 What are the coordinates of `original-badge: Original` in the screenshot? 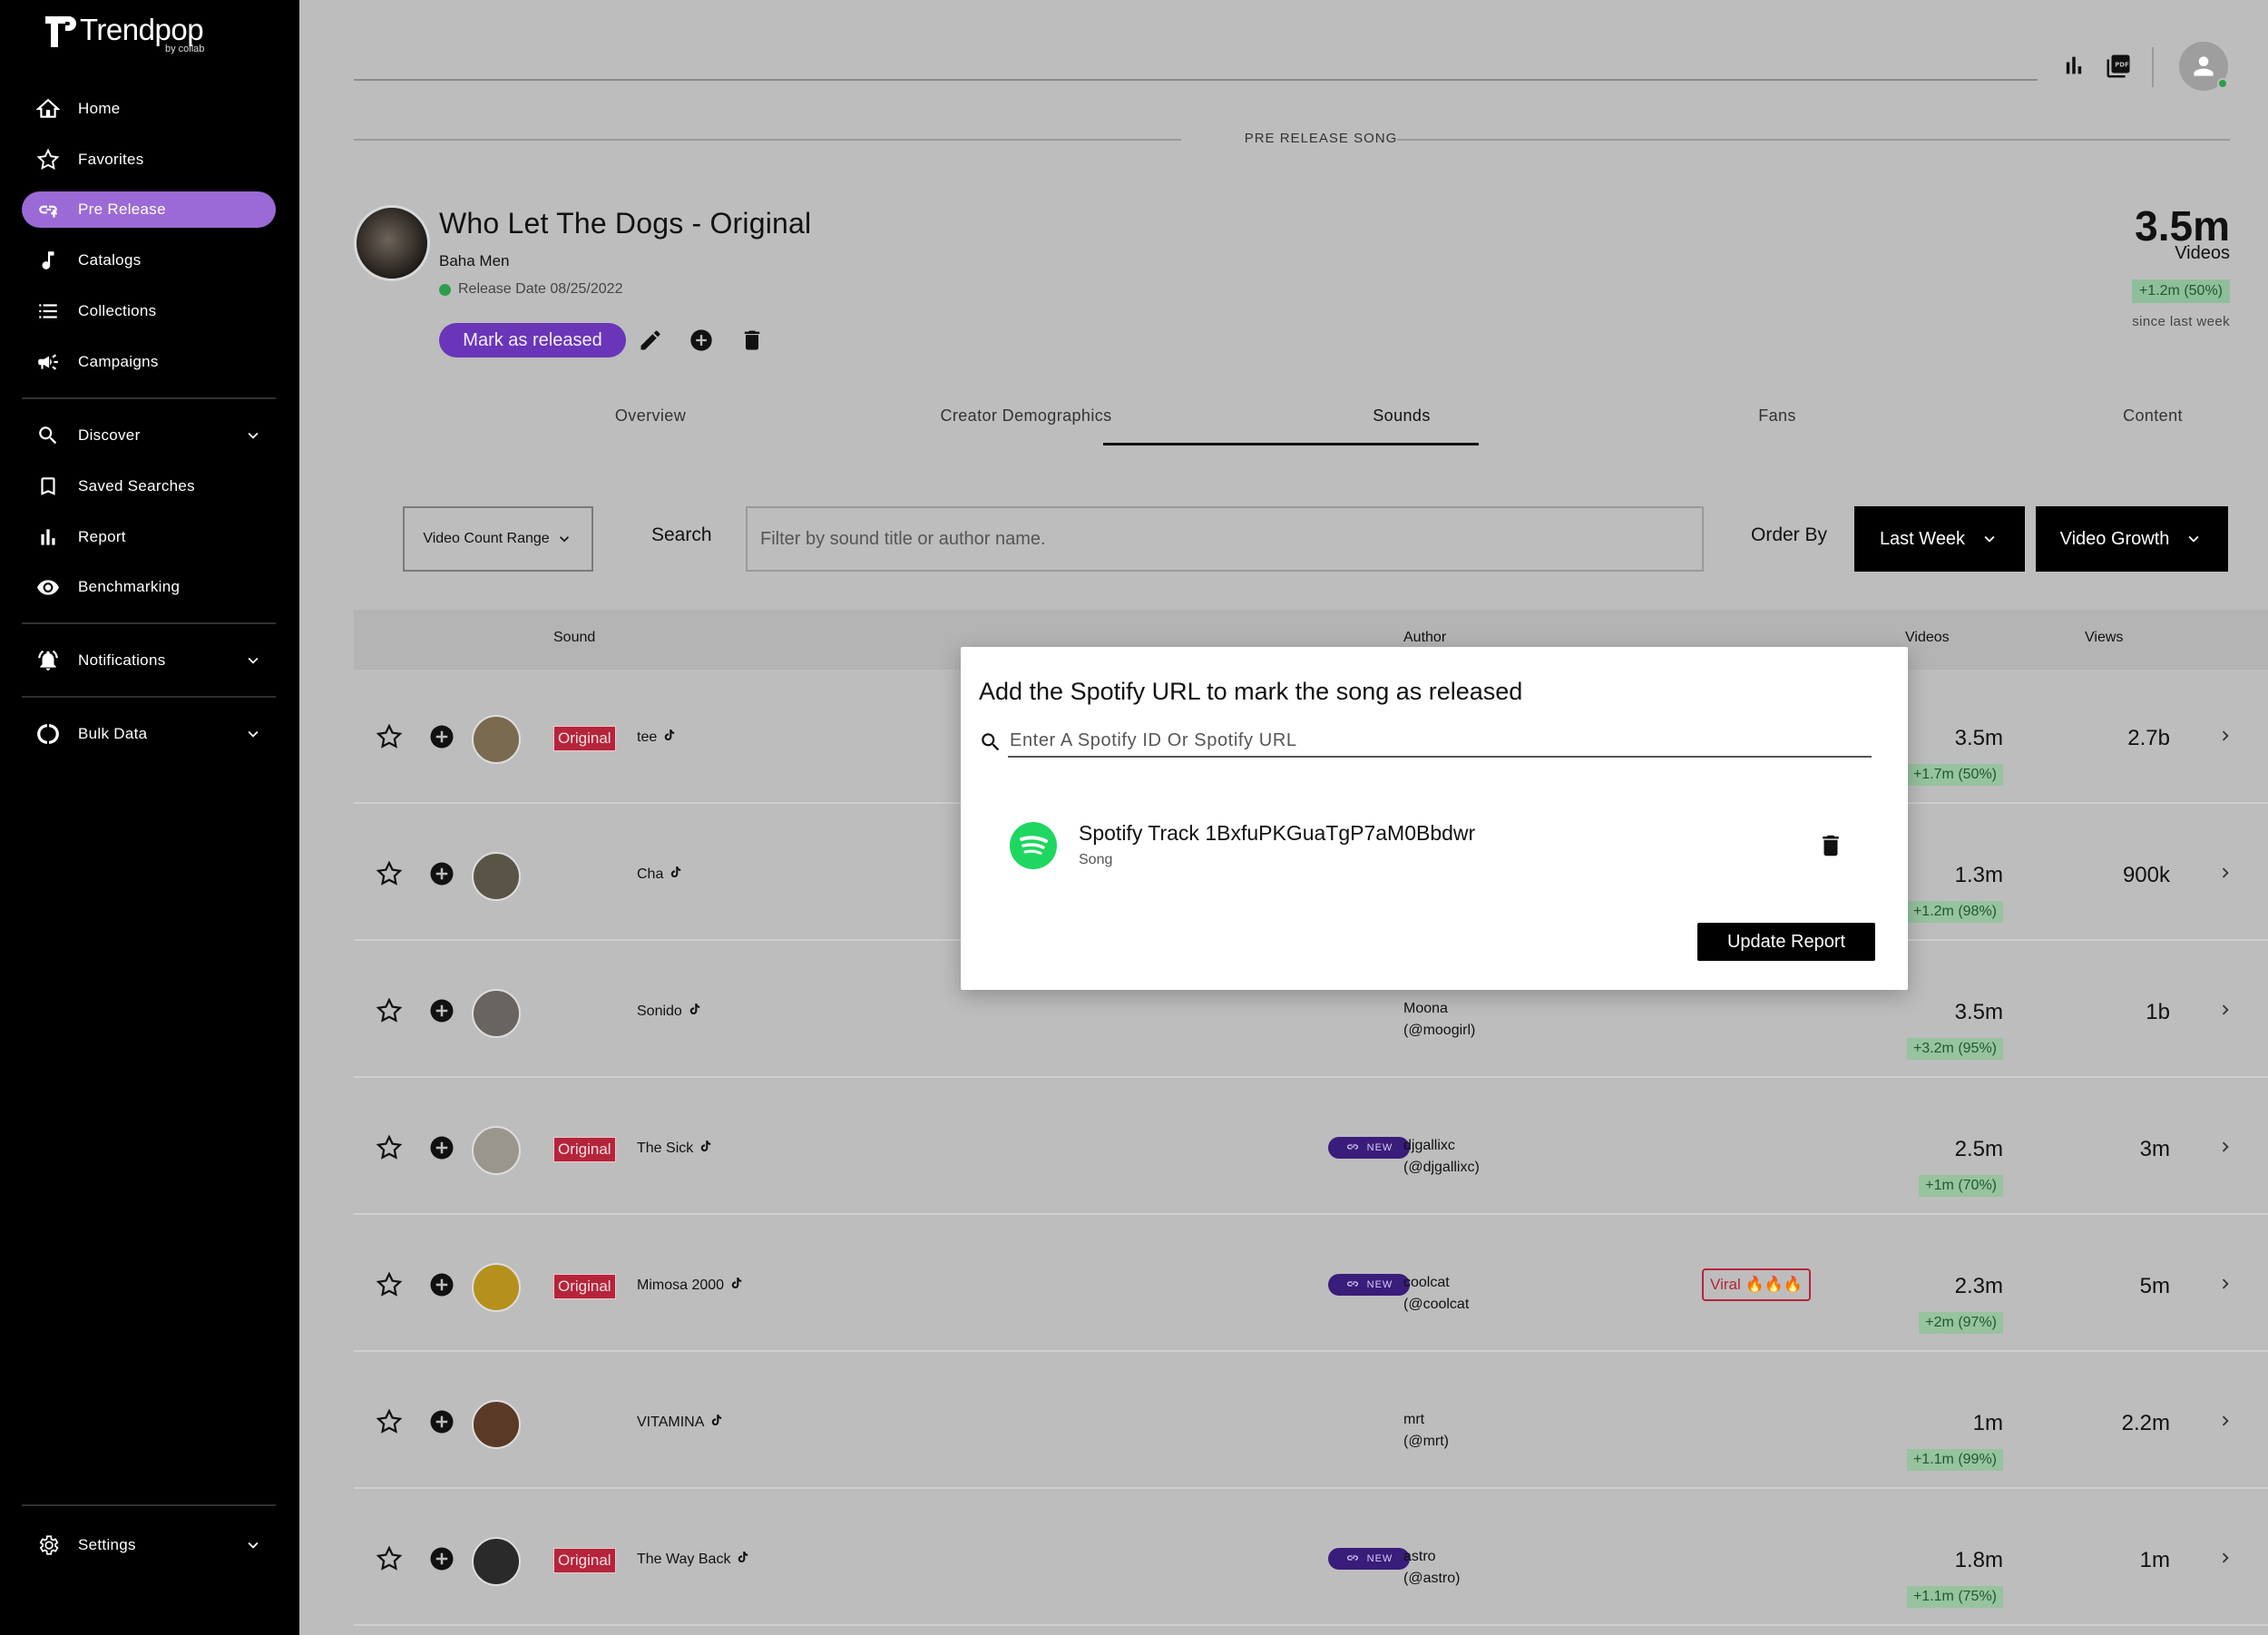 It's located at (585, 1149).